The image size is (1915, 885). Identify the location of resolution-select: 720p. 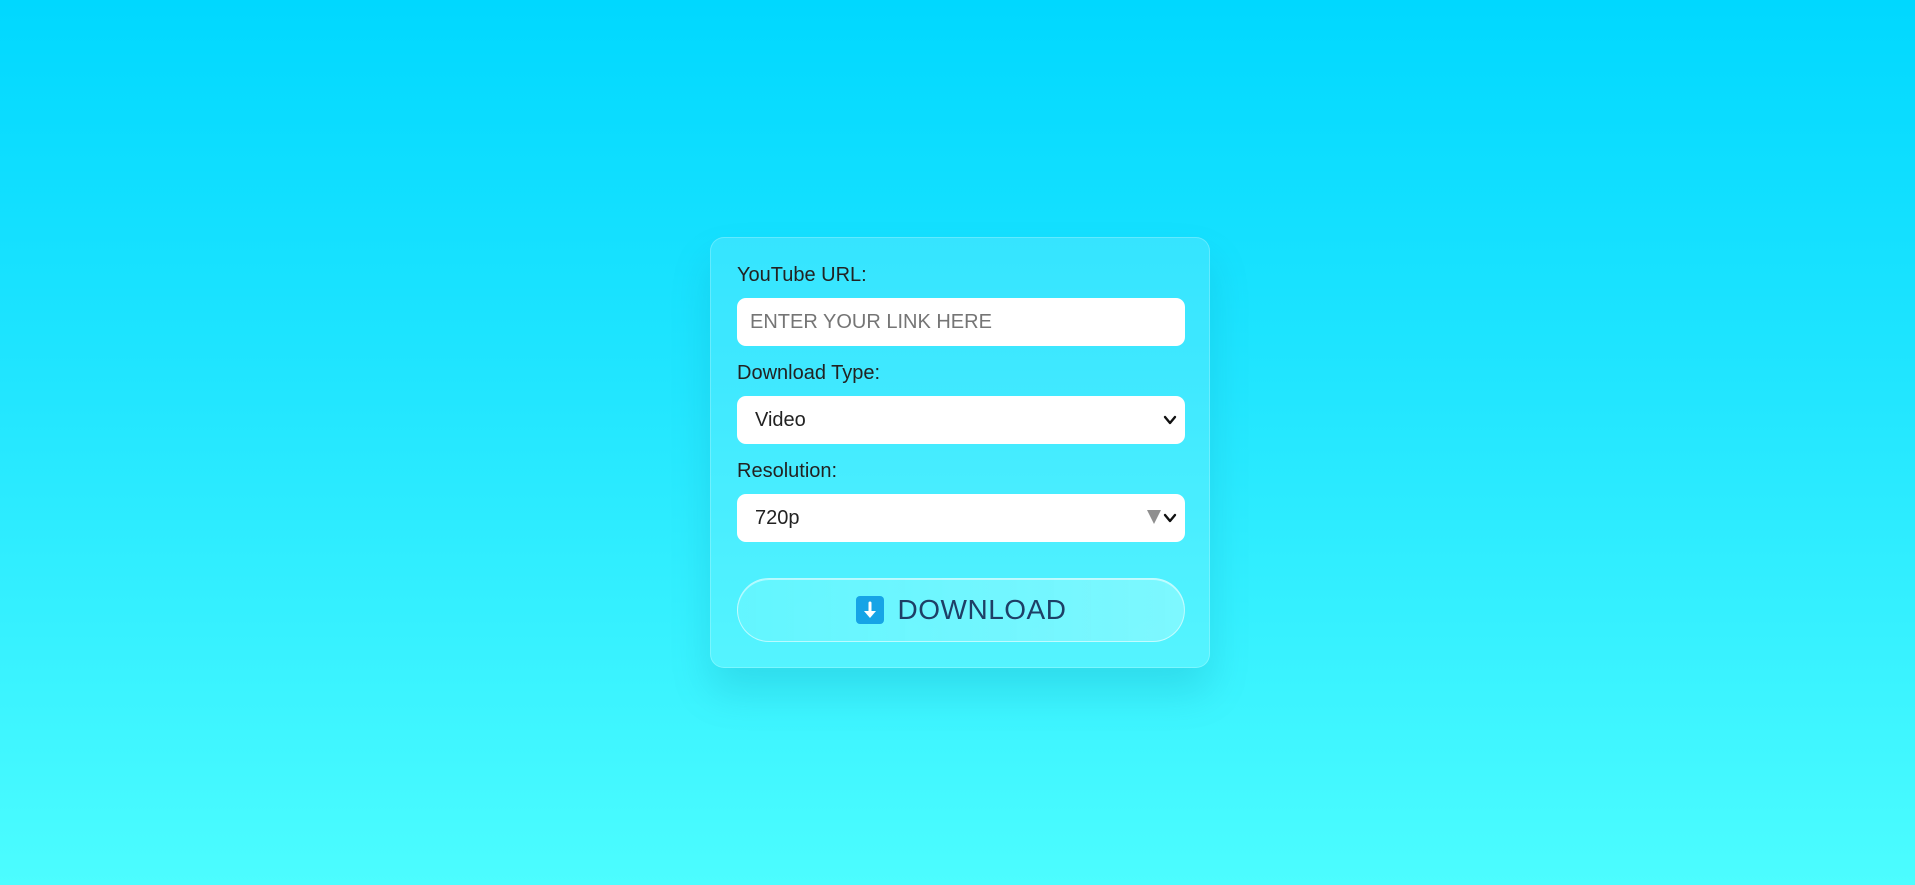
(961, 518).